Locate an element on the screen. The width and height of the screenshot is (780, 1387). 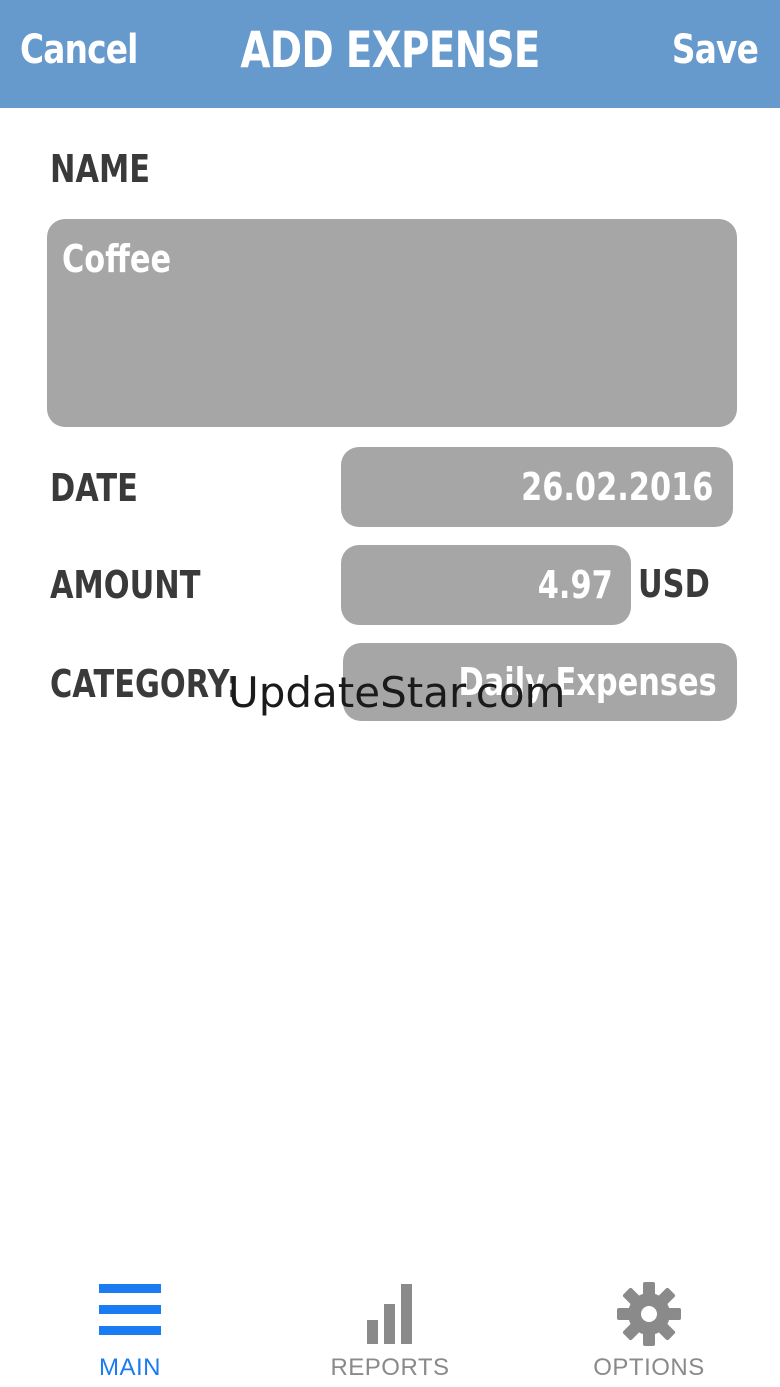
name-value: Coffee is located at coordinates (117, 259).